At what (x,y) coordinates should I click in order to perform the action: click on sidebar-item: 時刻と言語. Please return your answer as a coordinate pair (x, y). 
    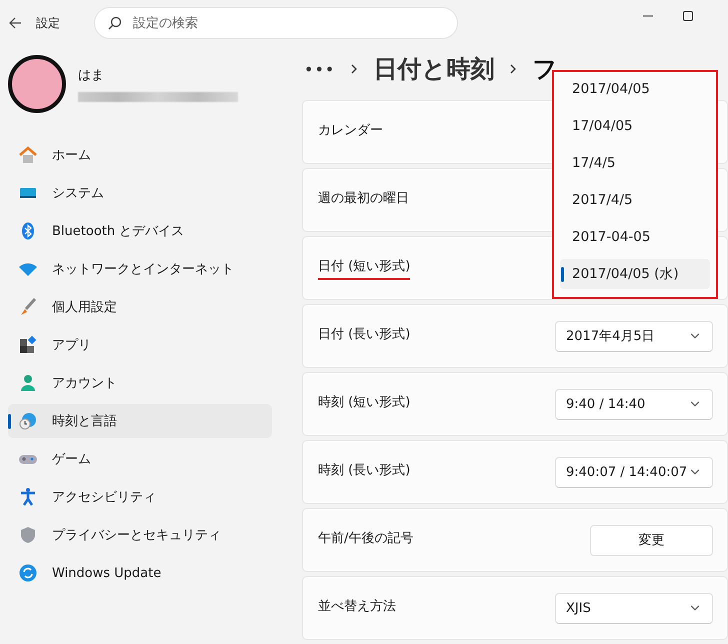
    Looking at the image, I should click on (140, 421).